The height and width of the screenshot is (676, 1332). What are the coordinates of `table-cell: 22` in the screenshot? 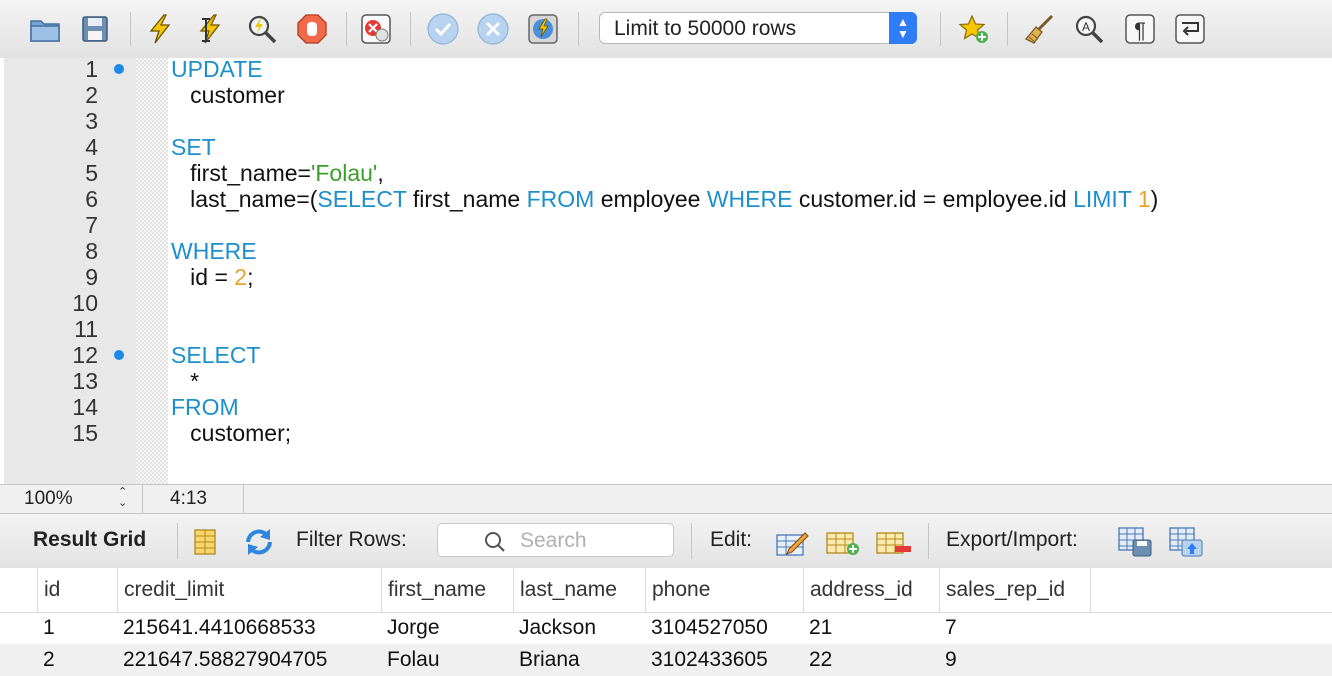 It's located at (871, 660).